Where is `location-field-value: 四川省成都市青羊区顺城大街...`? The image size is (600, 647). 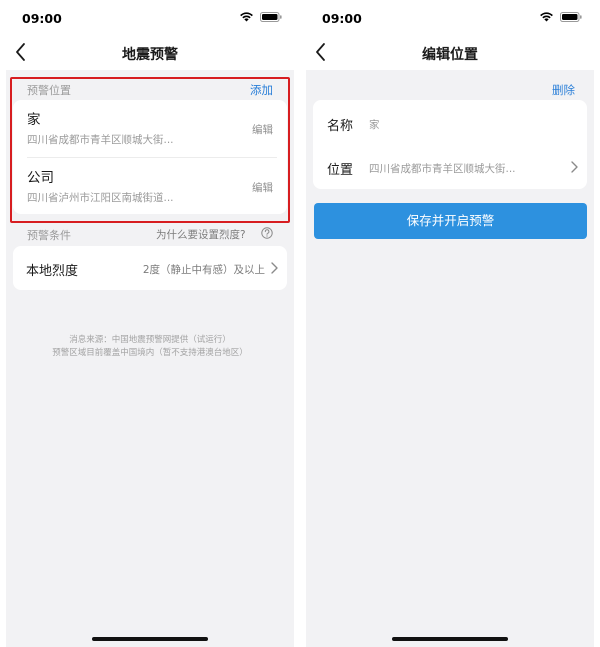 location-field-value: 四川省成都市青羊区顺城大街... is located at coordinates (442, 169).